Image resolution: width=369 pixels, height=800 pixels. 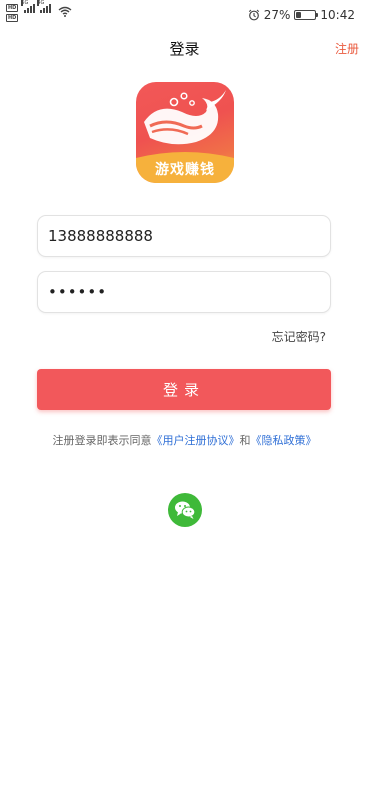 I want to click on status-bar-right: 27% 10:42, so click(x=301, y=15).